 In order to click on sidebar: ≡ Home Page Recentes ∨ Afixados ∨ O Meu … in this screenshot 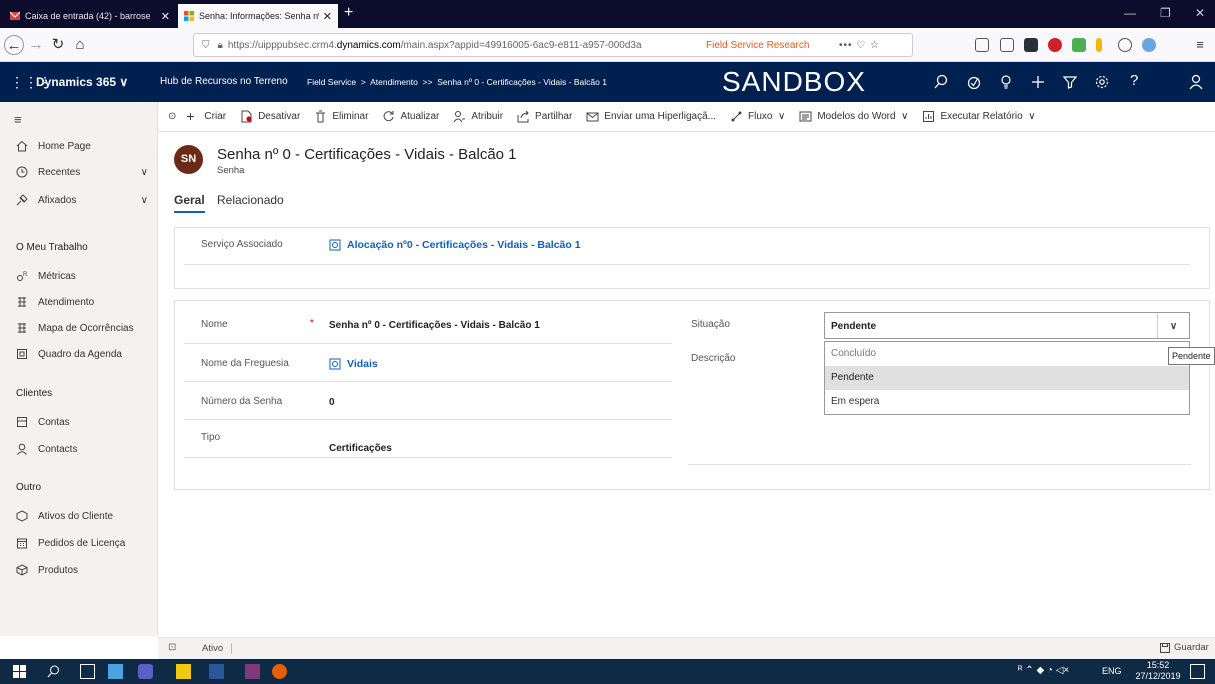, I will do `click(79, 369)`.